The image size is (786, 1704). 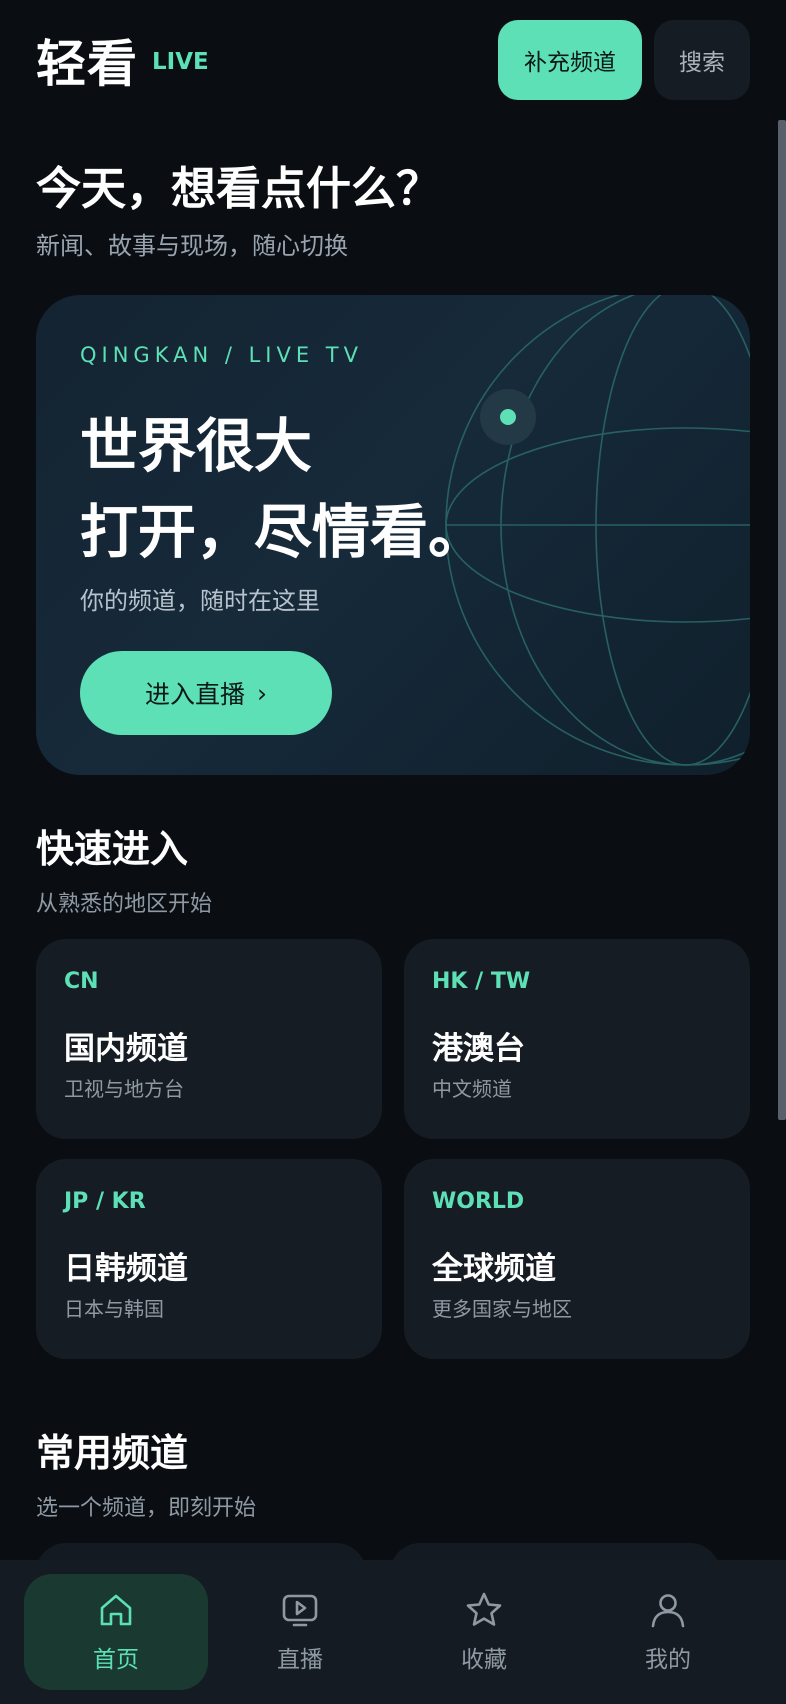 What do you see at coordinates (192, 246) in the screenshot?
I see `greeting-subtitle: 新闻、故事与现场，随心切换` at bounding box center [192, 246].